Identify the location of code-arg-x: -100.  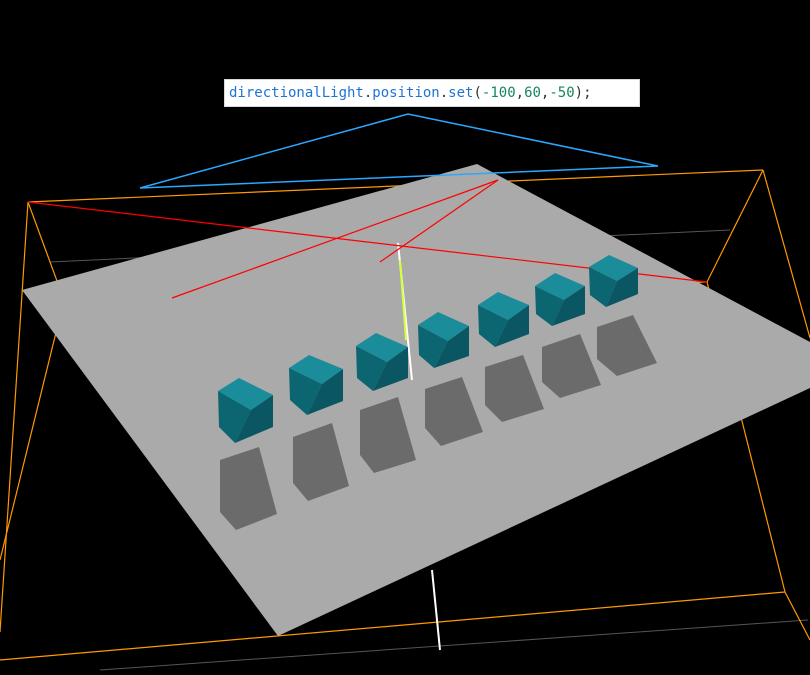
(498, 93).